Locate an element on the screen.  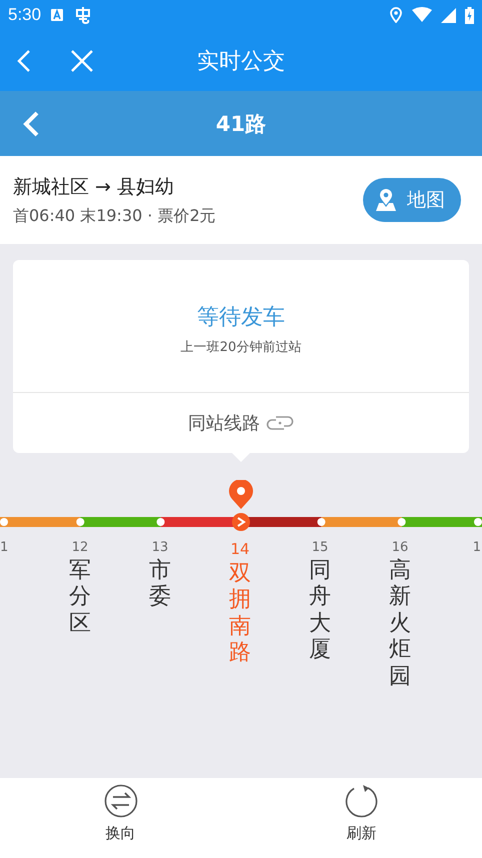
schedule-text: 首06:40 末19:30 · 票价2元 is located at coordinates (114, 216).